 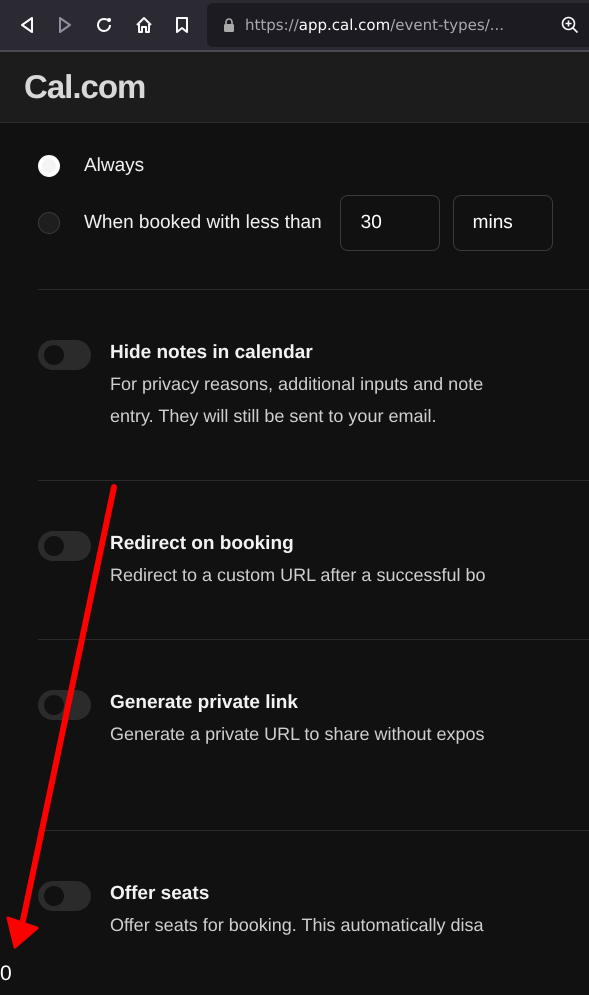 I want to click on setting-title: Generate private link, so click(x=204, y=703).